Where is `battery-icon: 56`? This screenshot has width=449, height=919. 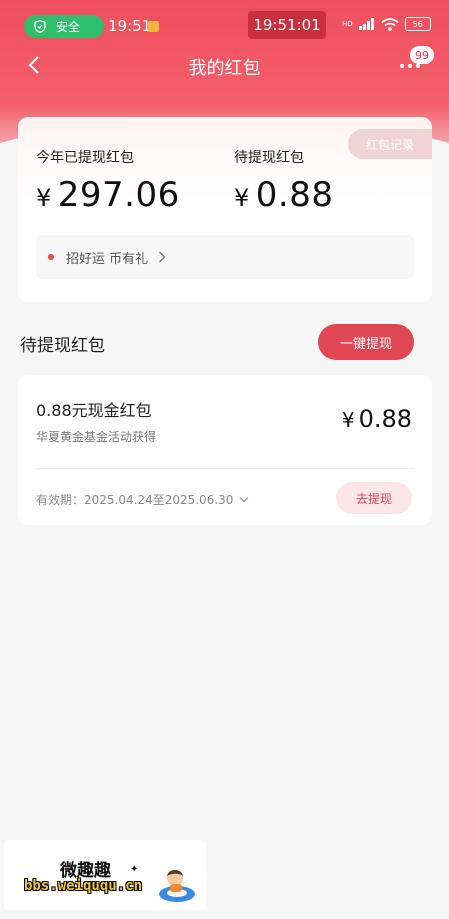
battery-icon: 56 is located at coordinates (417, 24).